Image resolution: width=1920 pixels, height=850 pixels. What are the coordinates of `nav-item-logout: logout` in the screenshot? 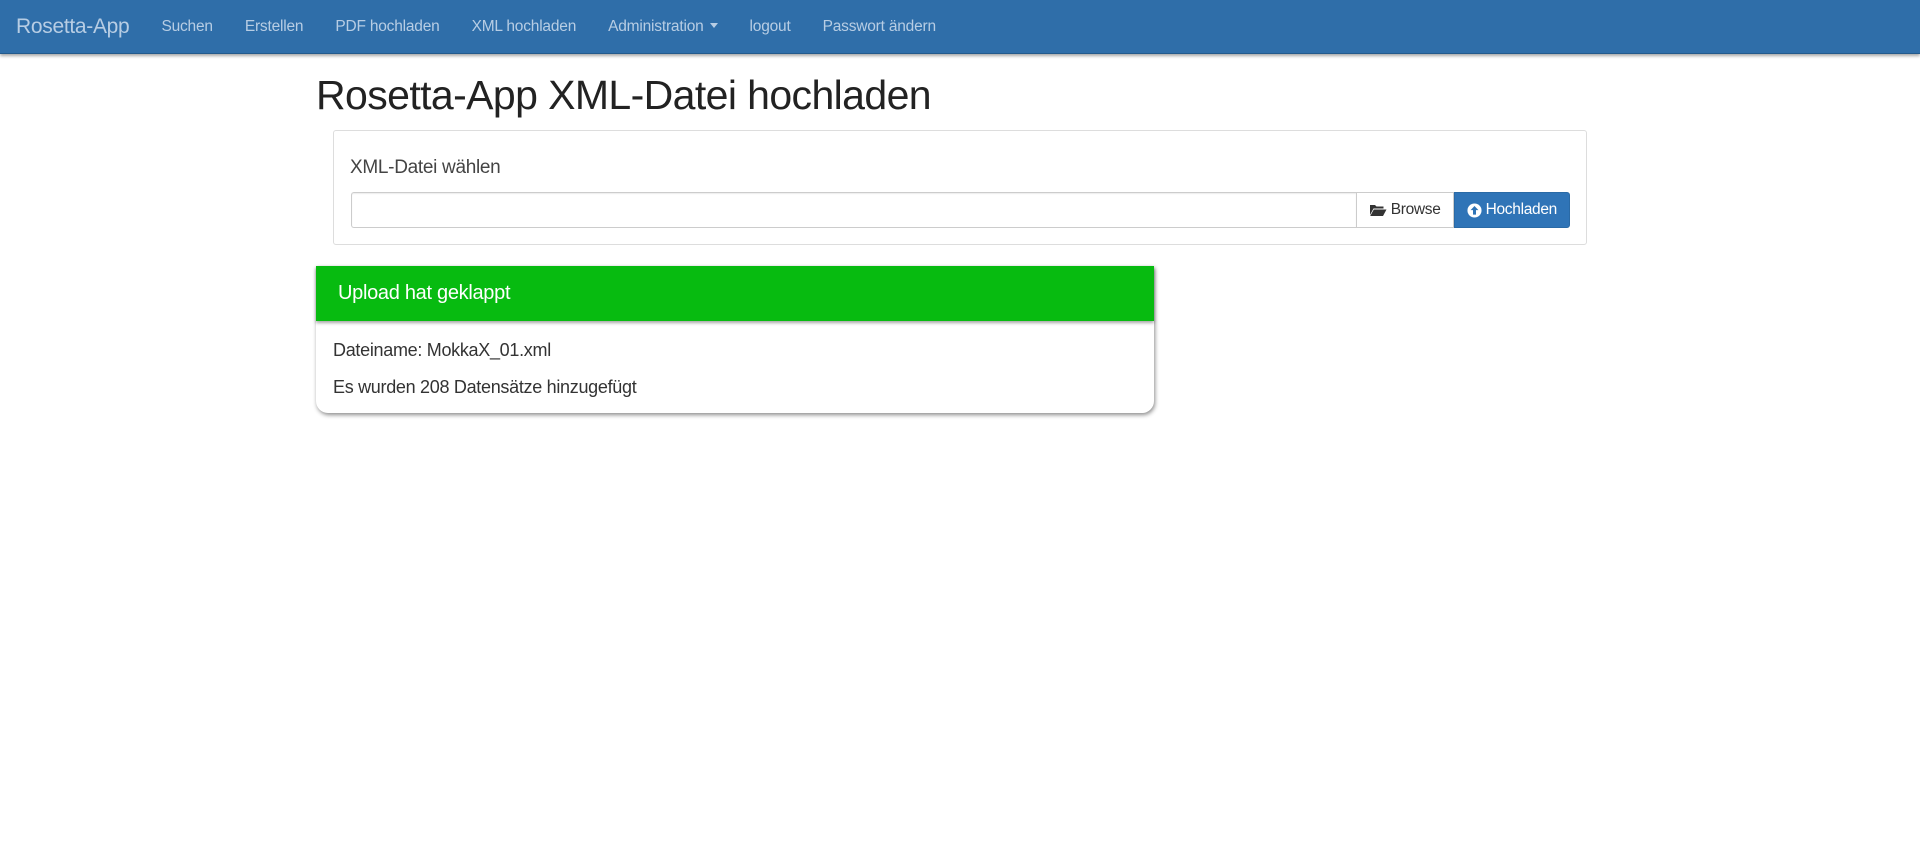 It's located at (770, 27).